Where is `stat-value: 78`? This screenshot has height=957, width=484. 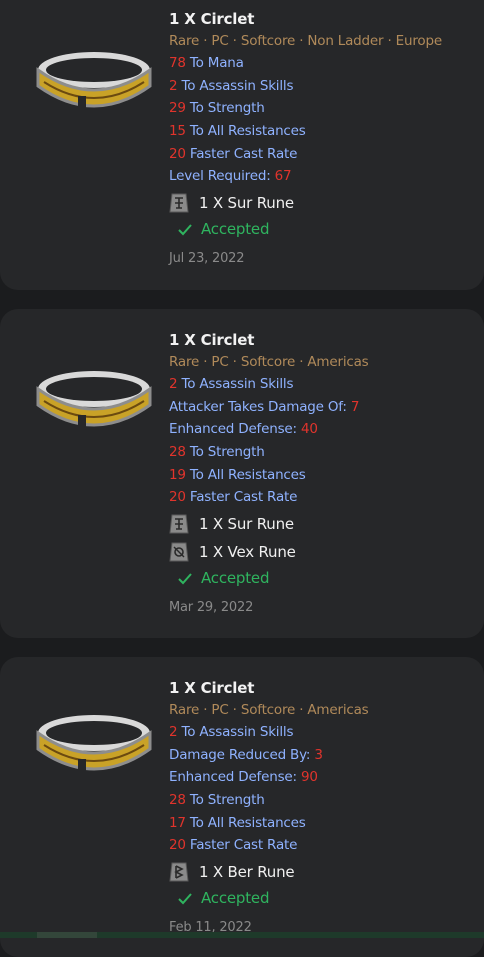 stat-value: 78 is located at coordinates (177, 63).